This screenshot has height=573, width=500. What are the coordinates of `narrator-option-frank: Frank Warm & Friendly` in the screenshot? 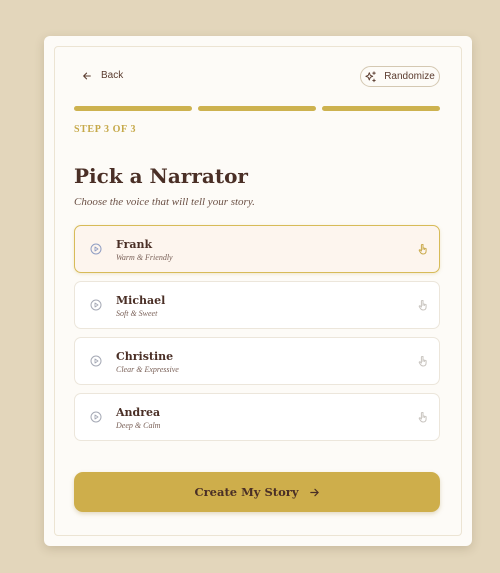 It's located at (257, 249).